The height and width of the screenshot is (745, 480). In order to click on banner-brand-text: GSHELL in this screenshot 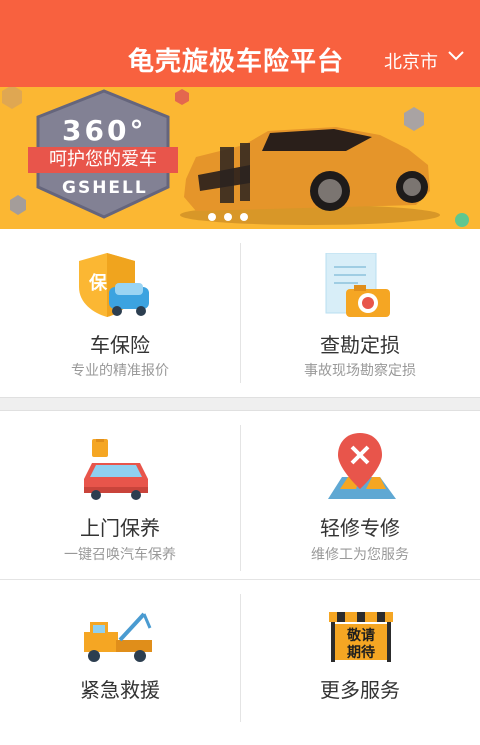, I will do `click(105, 188)`.